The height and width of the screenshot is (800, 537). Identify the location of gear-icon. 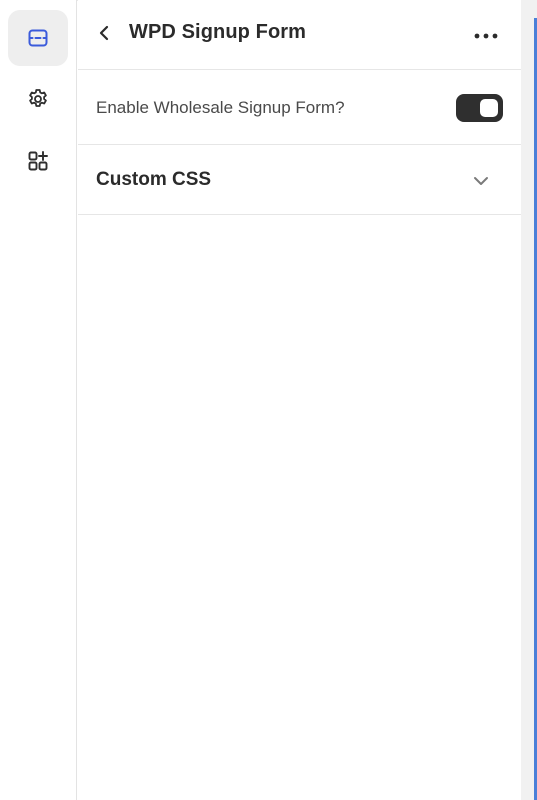
(38, 99).